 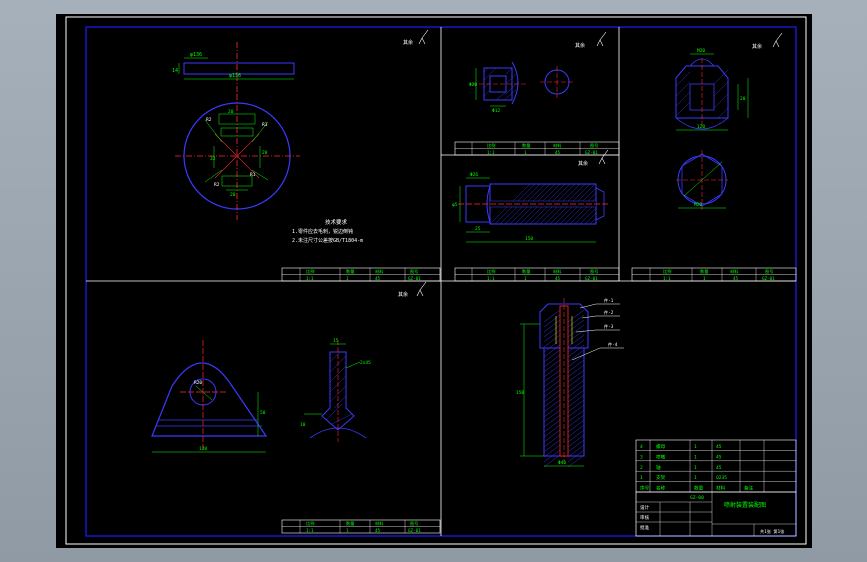 I want to click on dim-text: 50, so click(x=263, y=413).